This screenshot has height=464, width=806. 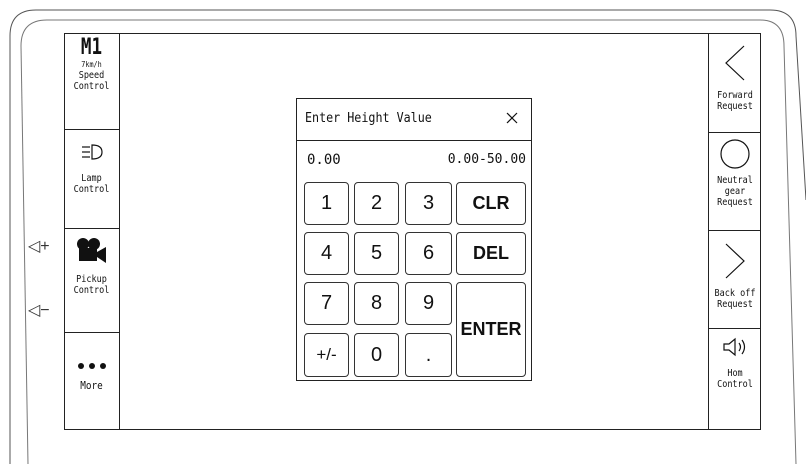 I want to click on key-3: 3, so click(x=428, y=203).